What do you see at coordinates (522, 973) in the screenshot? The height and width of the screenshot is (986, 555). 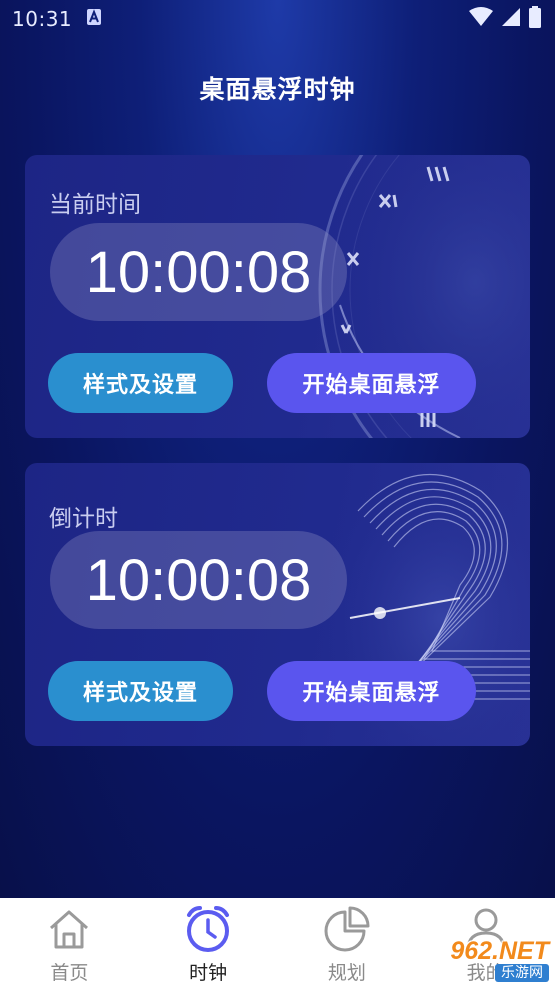 I see `watermark-site-name: 乐游网` at bounding box center [522, 973].